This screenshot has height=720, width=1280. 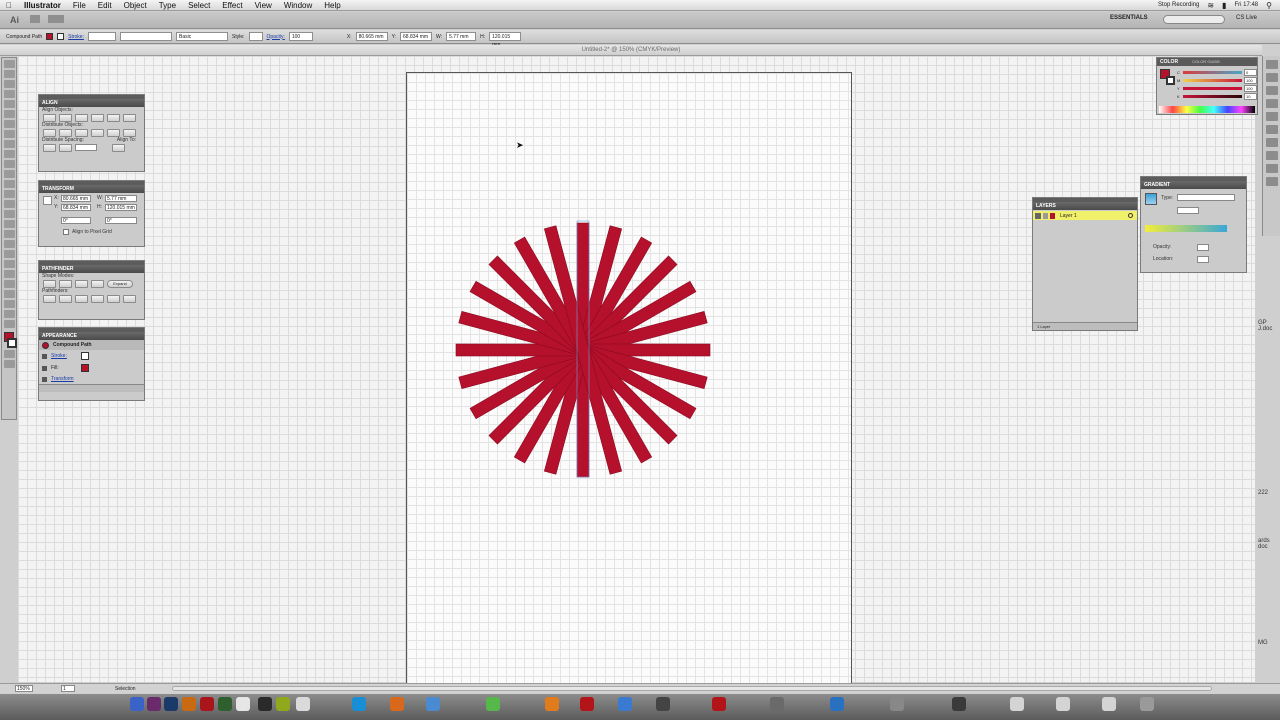 I want to click on menu-item-file: File, so click(x=79, y=5).